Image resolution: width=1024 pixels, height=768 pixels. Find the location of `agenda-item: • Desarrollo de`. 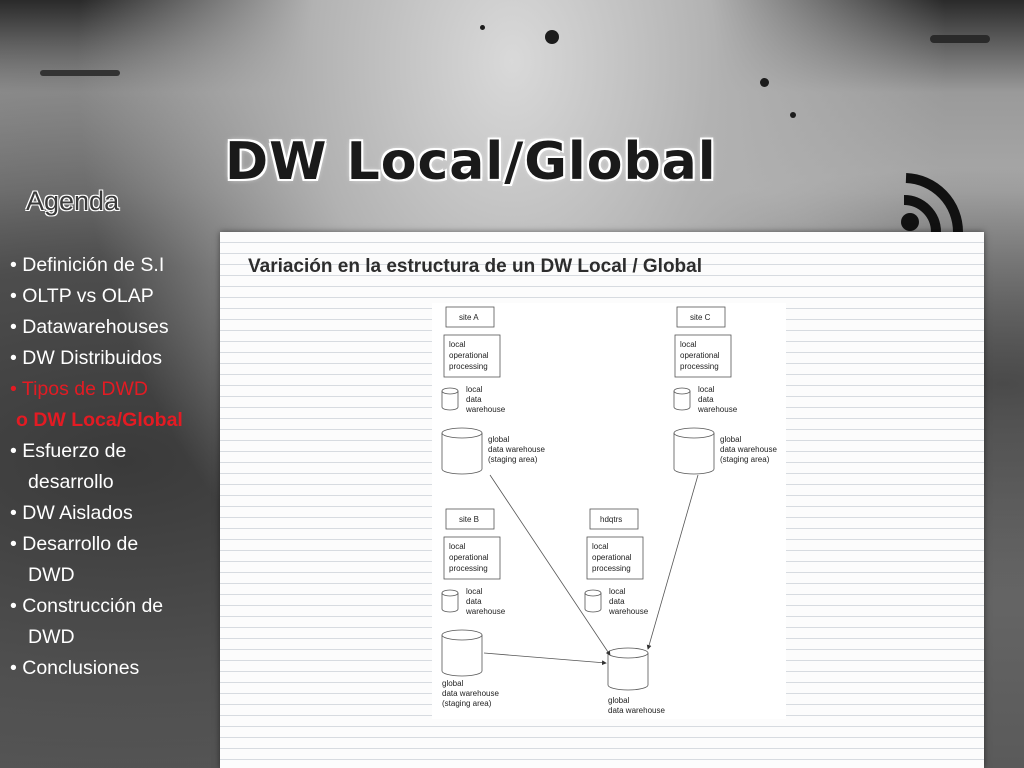

agenda-item: • Desarrollo de is located at coordinates (117, 544).